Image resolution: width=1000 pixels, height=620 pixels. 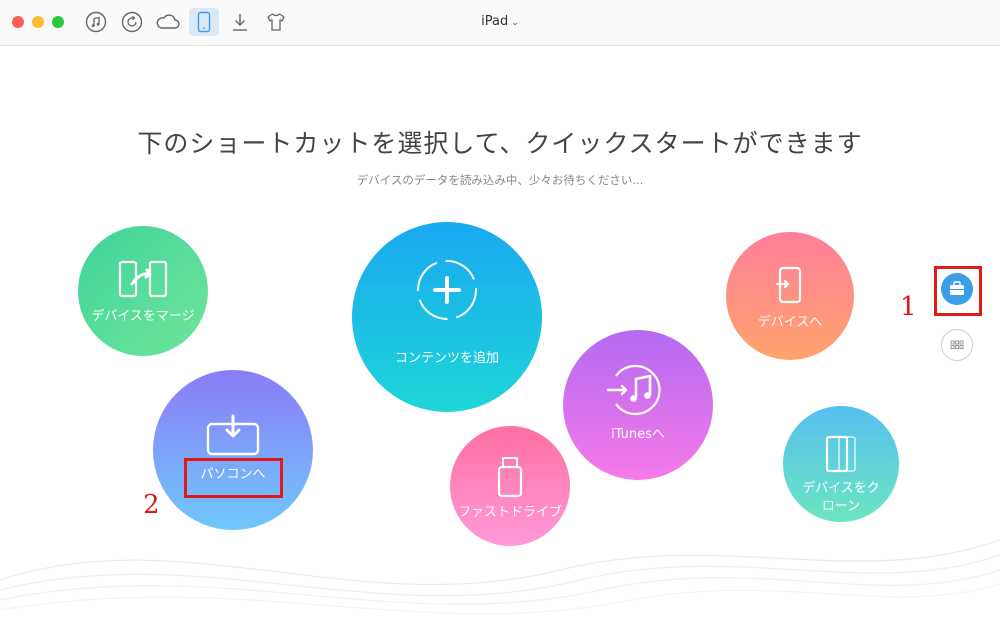 I want to click on to-device-icon, so click(x=789, y=285).